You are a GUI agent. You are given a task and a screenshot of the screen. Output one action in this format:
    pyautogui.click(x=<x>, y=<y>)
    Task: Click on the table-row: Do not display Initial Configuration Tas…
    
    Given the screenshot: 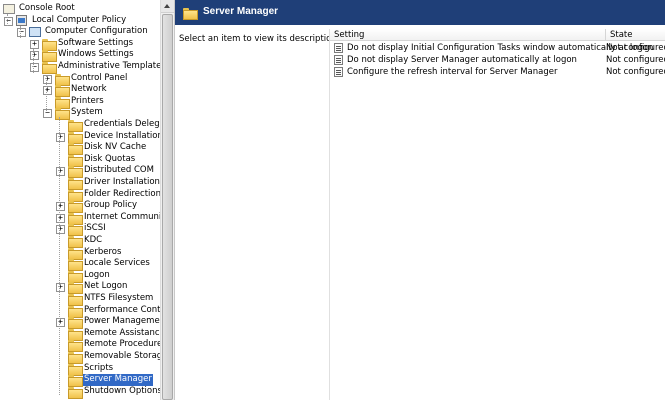 What is the action you would take?
    pyautogui.click(x=497, y=48)
    